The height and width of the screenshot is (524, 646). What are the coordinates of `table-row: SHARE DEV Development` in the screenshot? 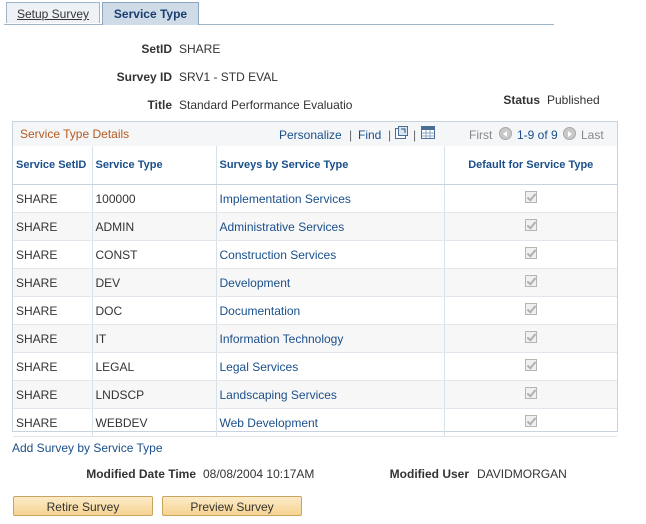 It's located at (315, 282).